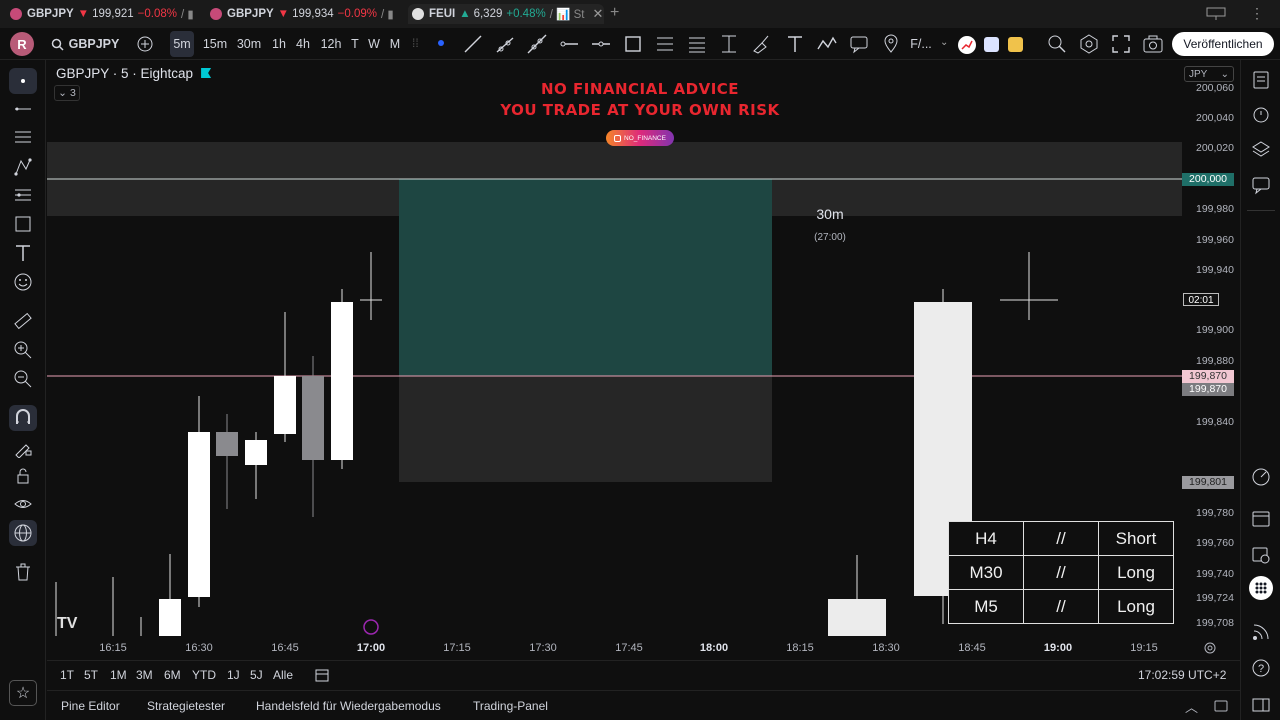 The image size is (1280, 720). What do you see at coordinates (23, 109) in the screenshot?
I see `line-tool` at bounding box center [23, 109].